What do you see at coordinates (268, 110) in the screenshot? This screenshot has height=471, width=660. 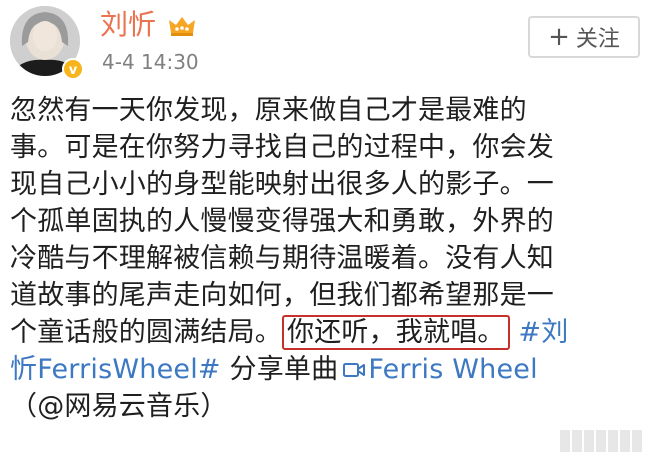 I see `post-line: 忽然有一天你发现，原来做自己才是最难的` at bounding box center [268, 110].